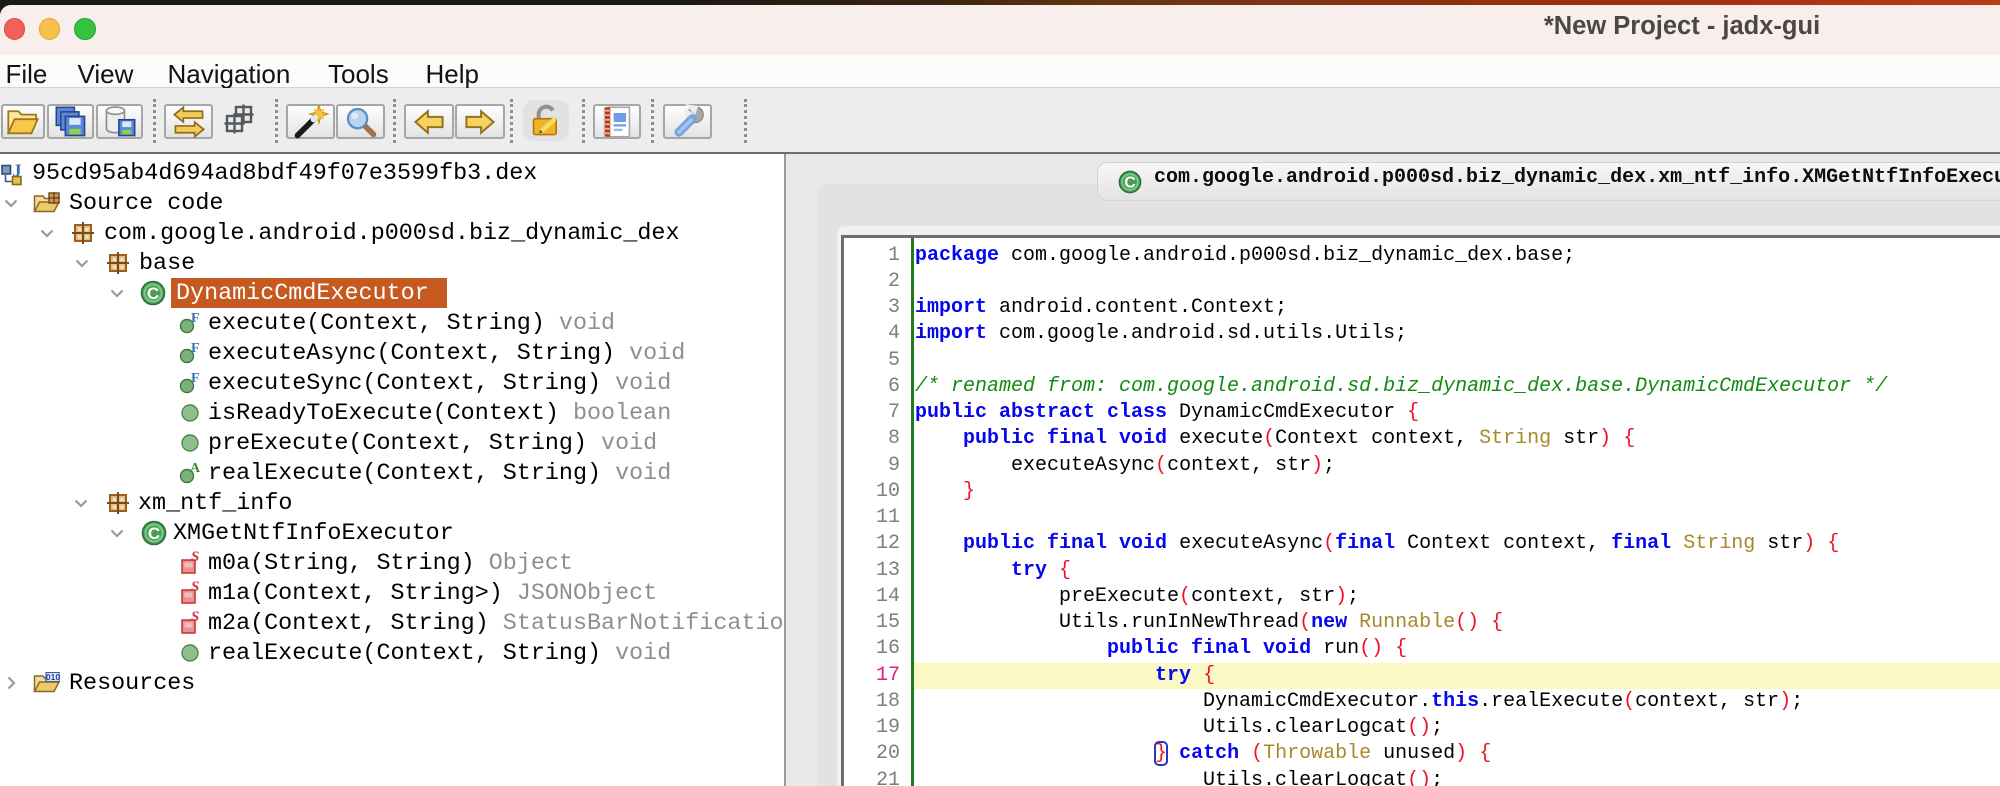 Image resolution: width=2000 pixels, height=786 pixels. I want to click on svg-text: J, so click(17, 172).